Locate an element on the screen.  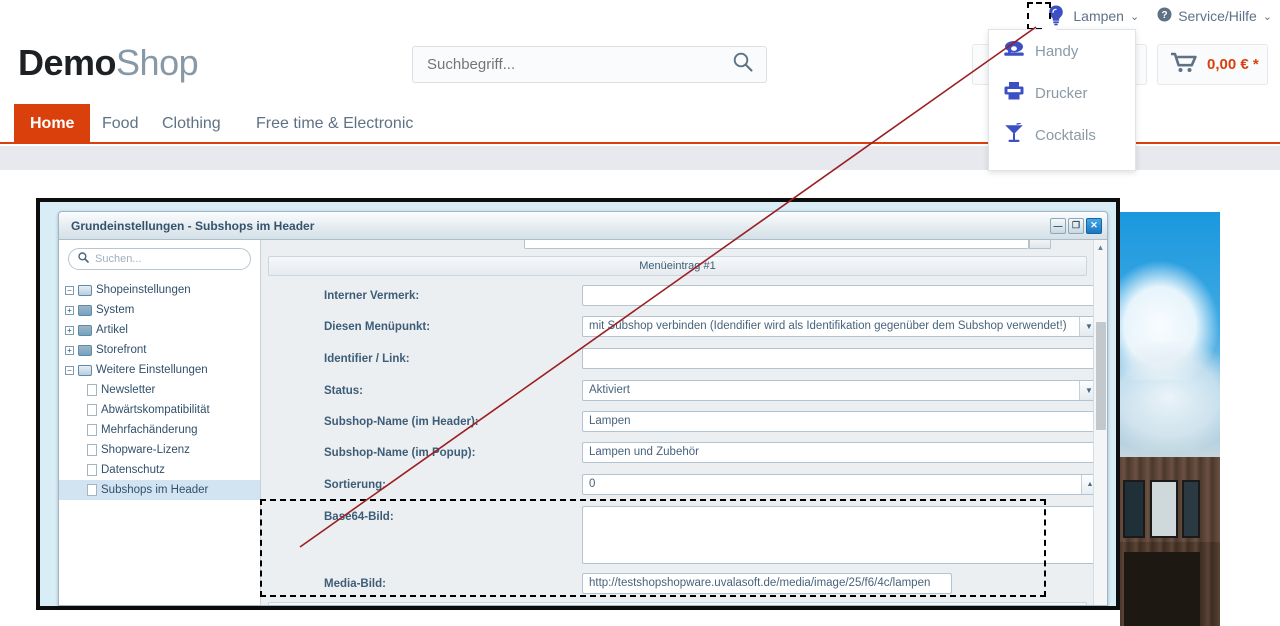
tree-item-label: Shopeinstellungen is located at coordinates (143, 290).